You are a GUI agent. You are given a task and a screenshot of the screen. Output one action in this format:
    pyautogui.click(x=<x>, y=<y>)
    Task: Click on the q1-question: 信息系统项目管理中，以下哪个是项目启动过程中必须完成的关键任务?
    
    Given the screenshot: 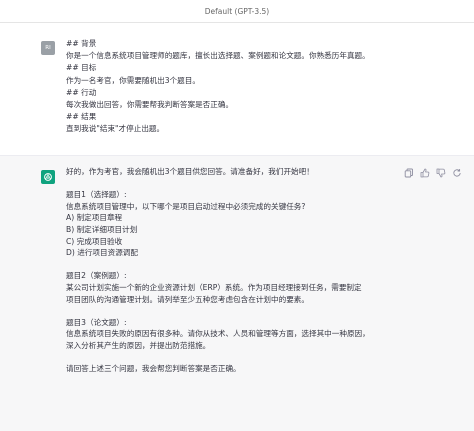 What is the action you would take?
    pyautogui.click(x=186, y=206)
    